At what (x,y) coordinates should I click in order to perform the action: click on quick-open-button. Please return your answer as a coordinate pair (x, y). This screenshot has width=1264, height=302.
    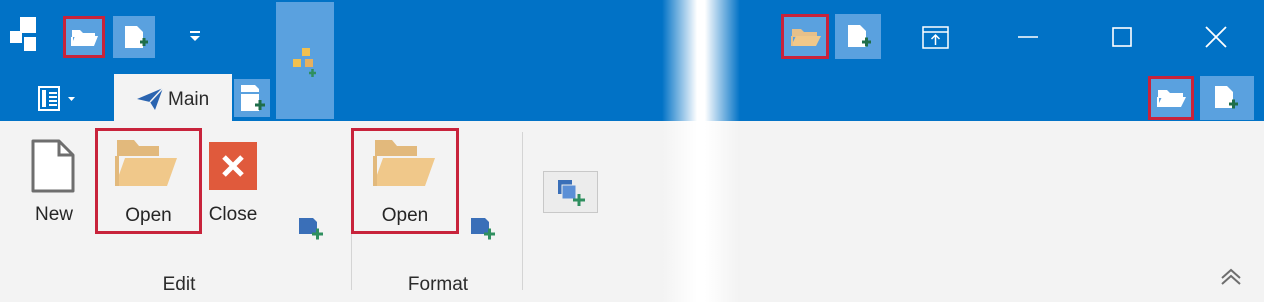
    Looking at the image, I should click on (84, 37).